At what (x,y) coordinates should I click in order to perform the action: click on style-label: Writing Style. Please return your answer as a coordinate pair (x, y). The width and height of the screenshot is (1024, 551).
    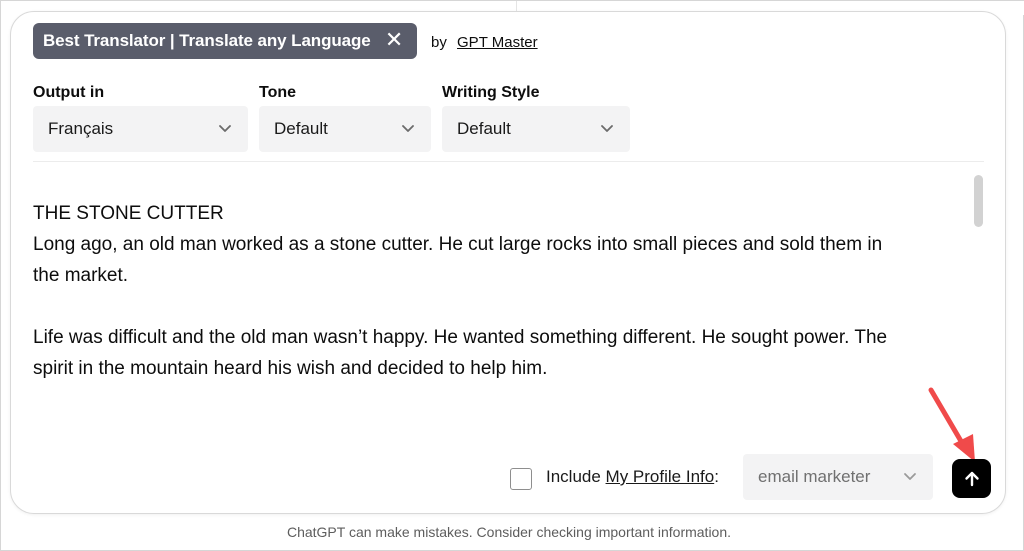
    Looking at the image, I should click on (491, 92).